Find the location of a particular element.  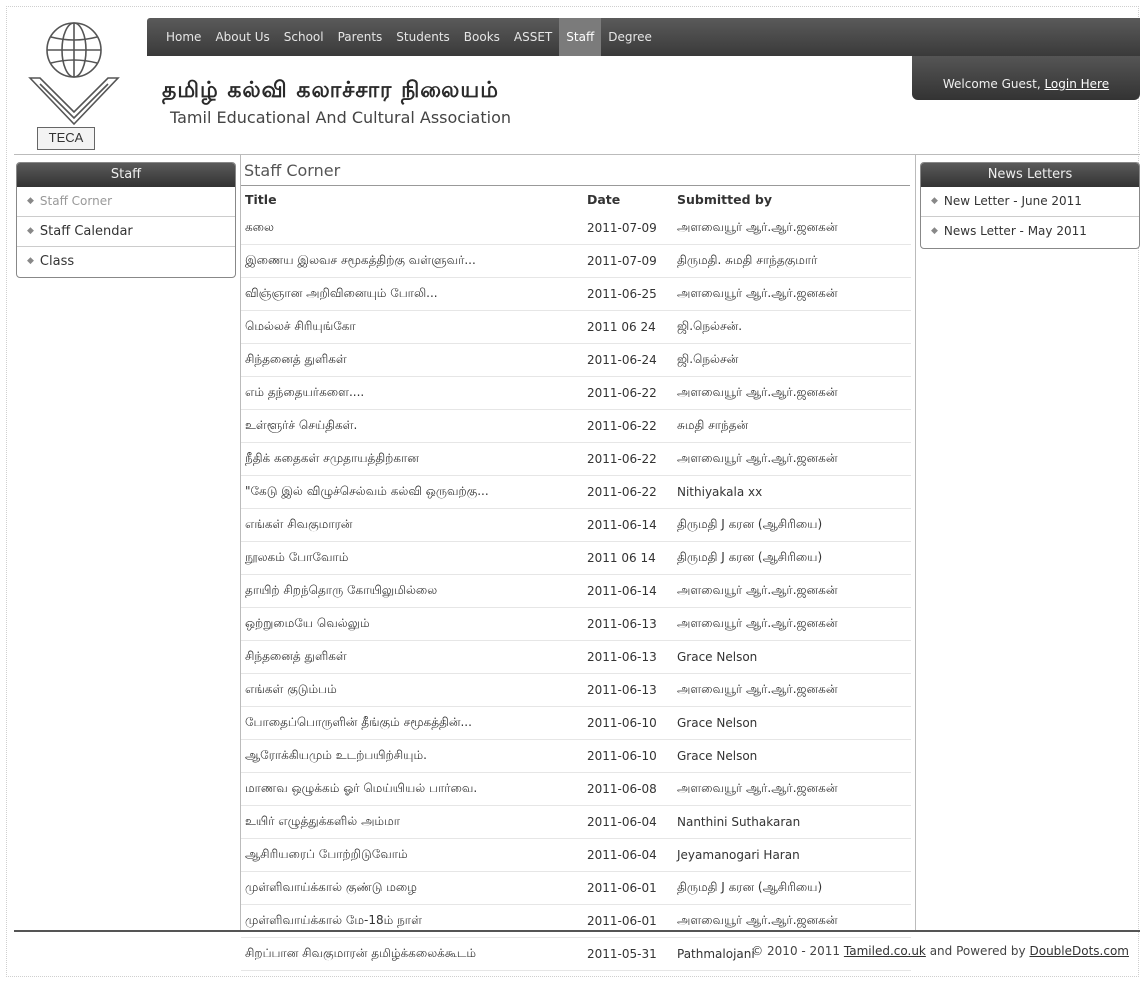

sidebar-title: Staff is located at coordinates (126, 175).